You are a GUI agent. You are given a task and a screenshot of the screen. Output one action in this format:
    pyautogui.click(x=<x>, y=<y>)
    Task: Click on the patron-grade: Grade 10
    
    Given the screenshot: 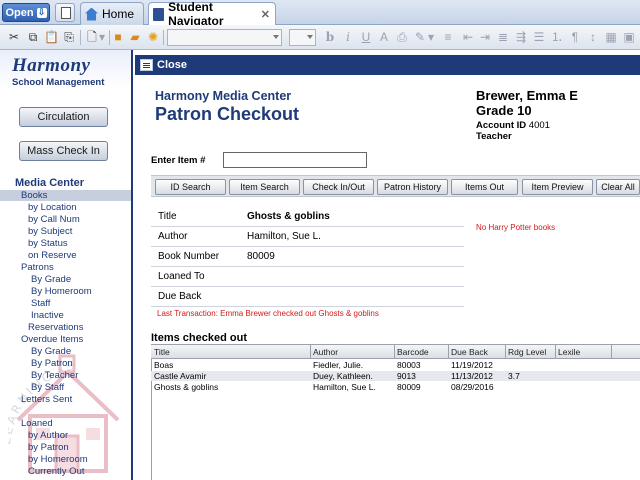 What is the action you would take?
    pyautogui.click(x=504, y=110)
    